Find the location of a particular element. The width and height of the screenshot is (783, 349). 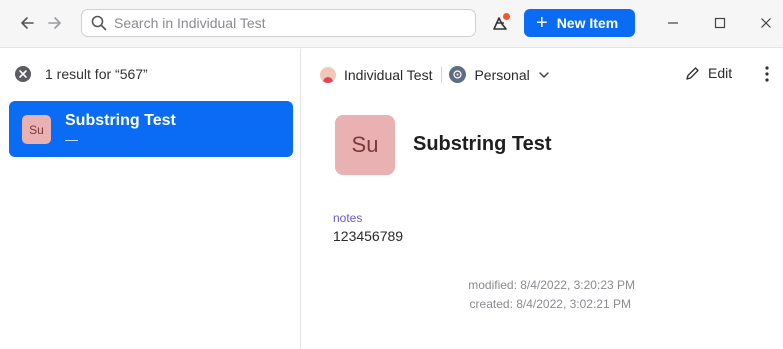

maximize-button is located at coordinates (720, 23).